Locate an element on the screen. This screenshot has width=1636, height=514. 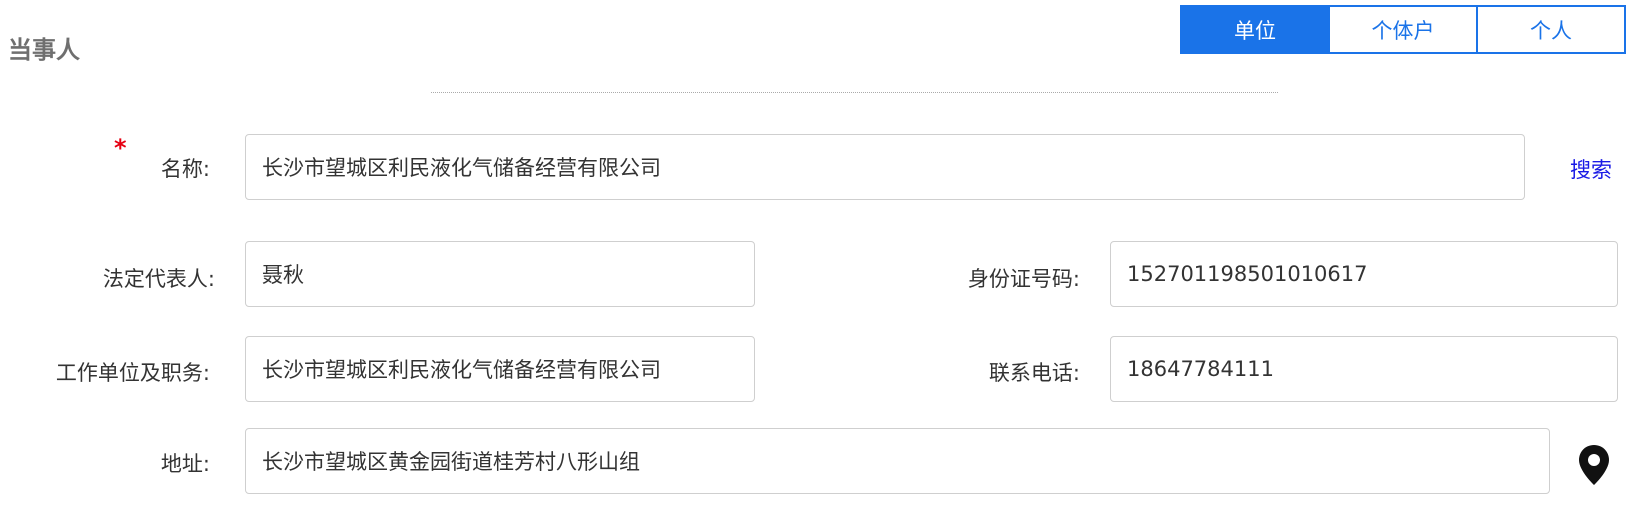
map-pin-icon is located at coordinates (1594, 465).